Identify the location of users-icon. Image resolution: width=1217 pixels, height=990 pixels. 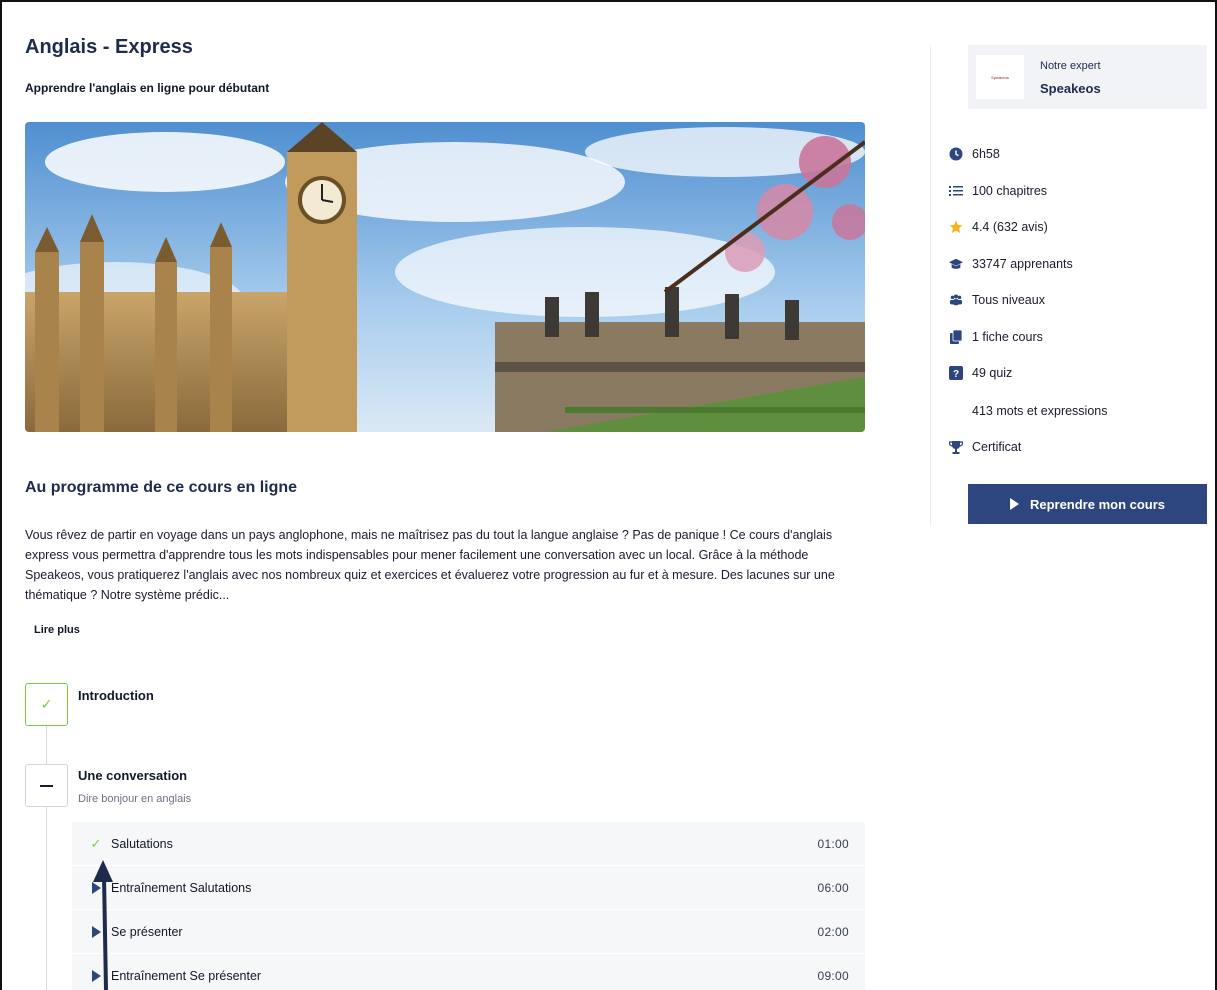
(956, 300).